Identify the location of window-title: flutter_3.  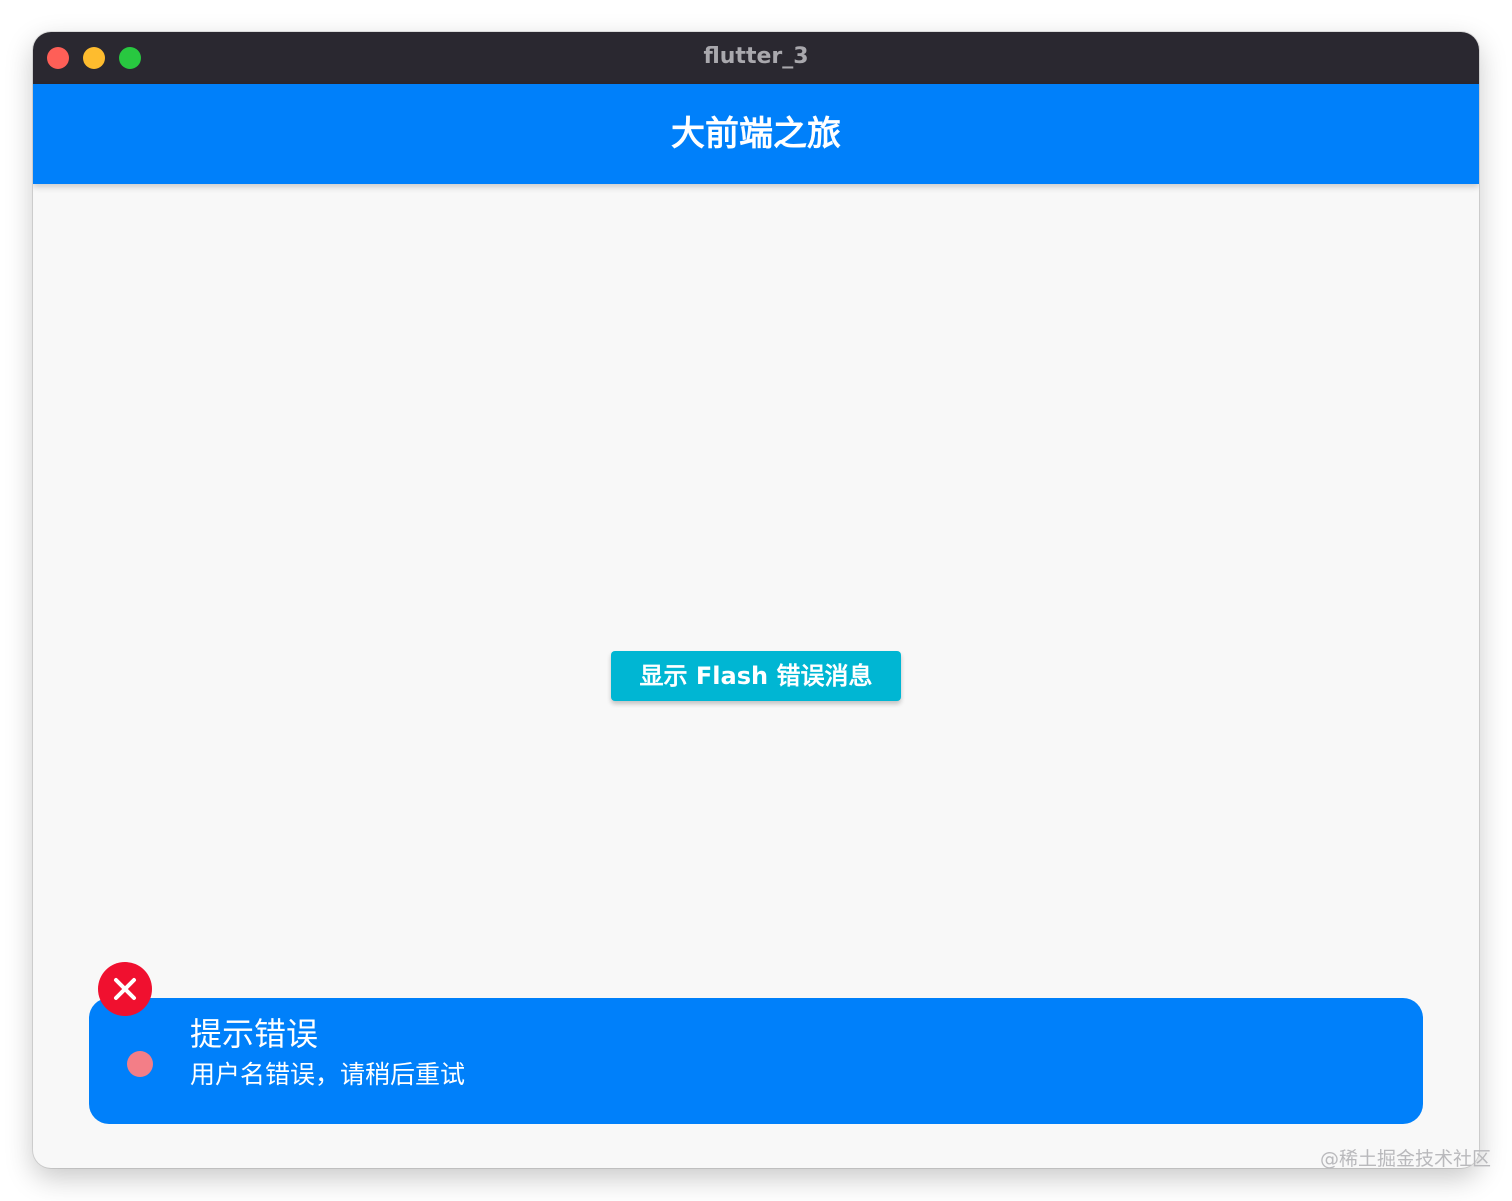
(756, 56).